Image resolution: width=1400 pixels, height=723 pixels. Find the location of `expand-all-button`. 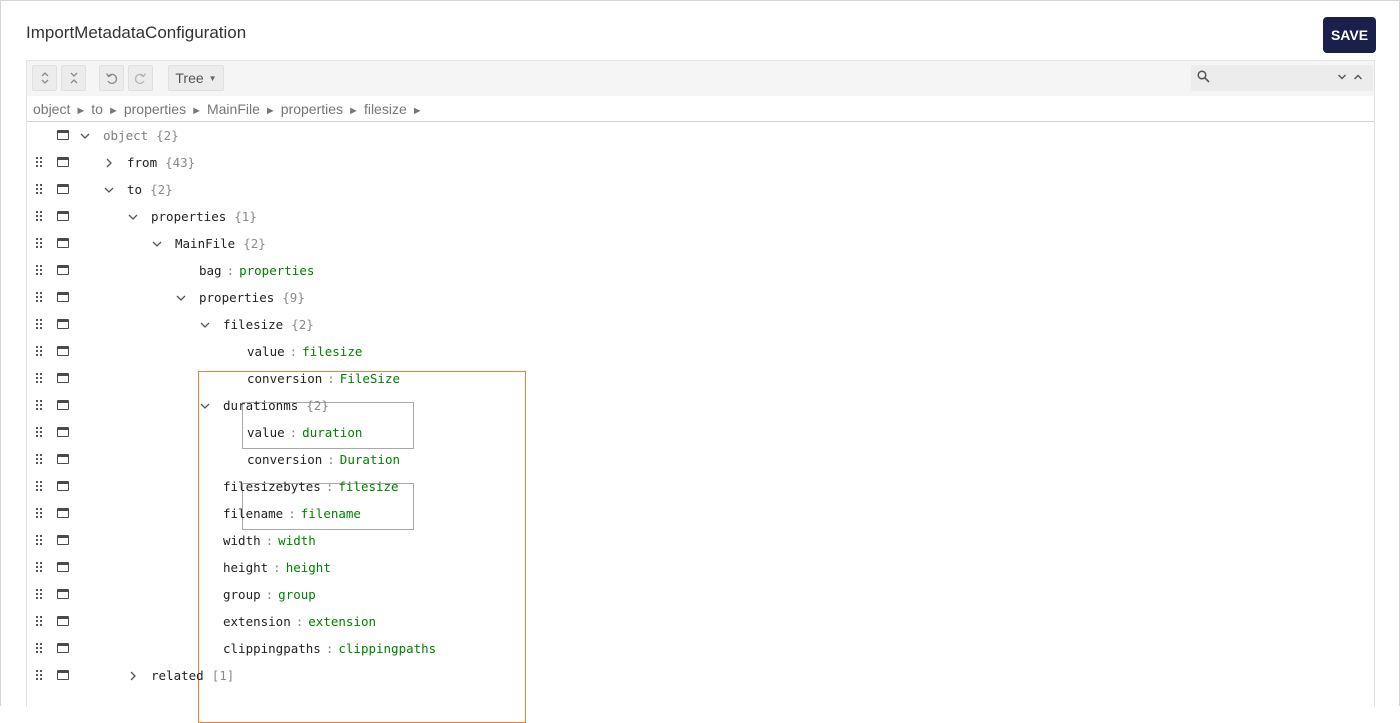

expand-all-button is located at coordinates (44, 78).